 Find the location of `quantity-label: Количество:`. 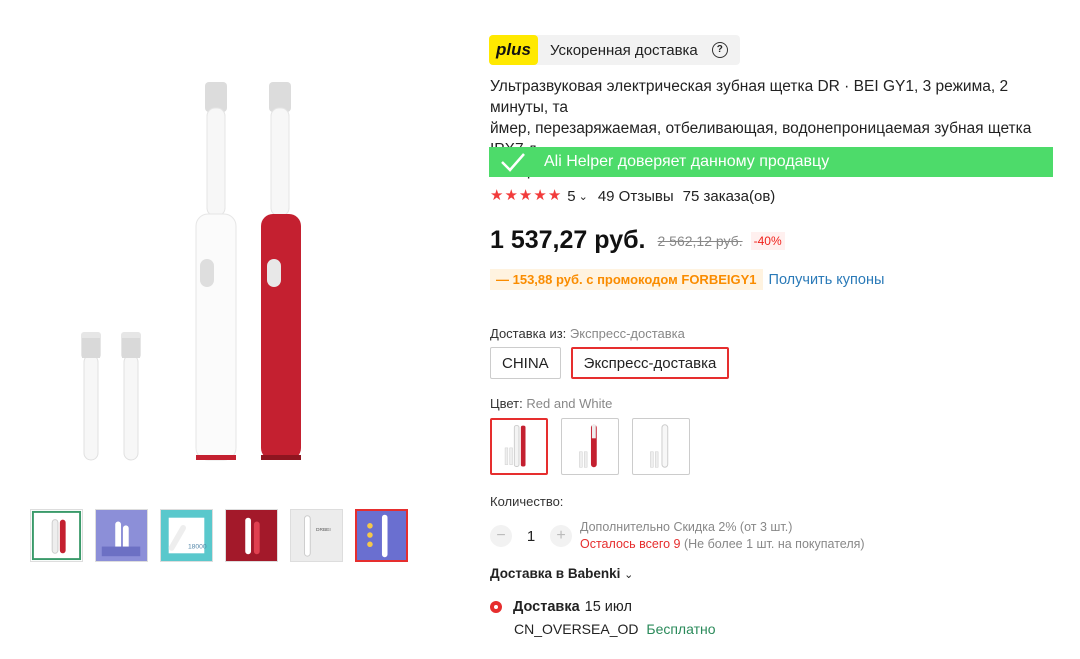

quantity-label: Количество: is located at coordinates (527, 501).